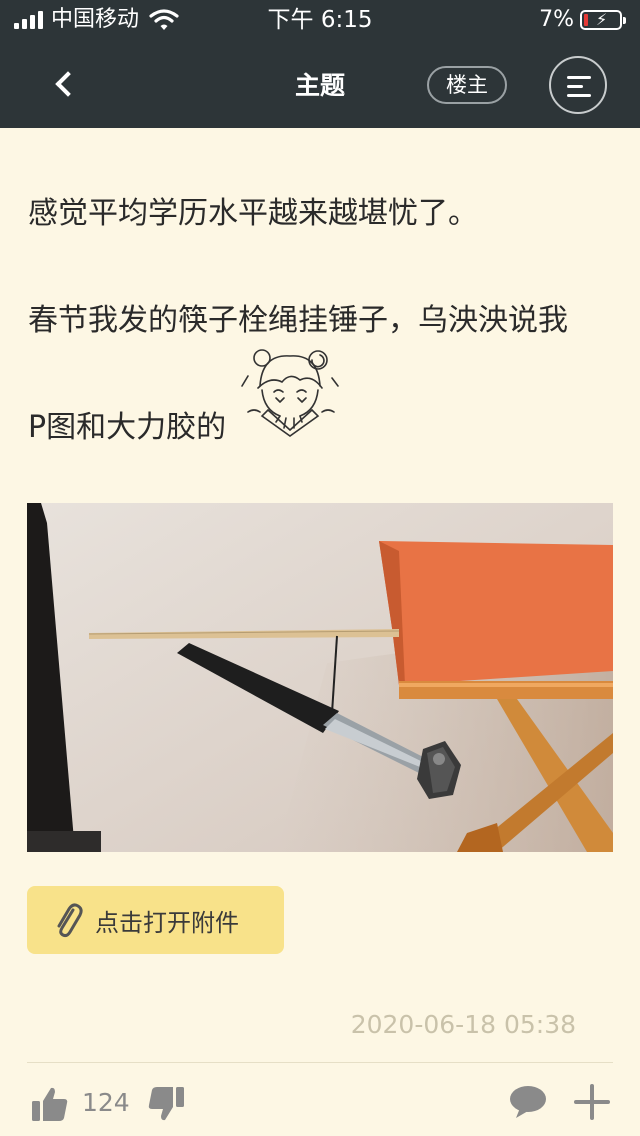 This screenshot has height=1136, width=640. I want to click on nav-bar: 主题 楼主, so click(320, 84).